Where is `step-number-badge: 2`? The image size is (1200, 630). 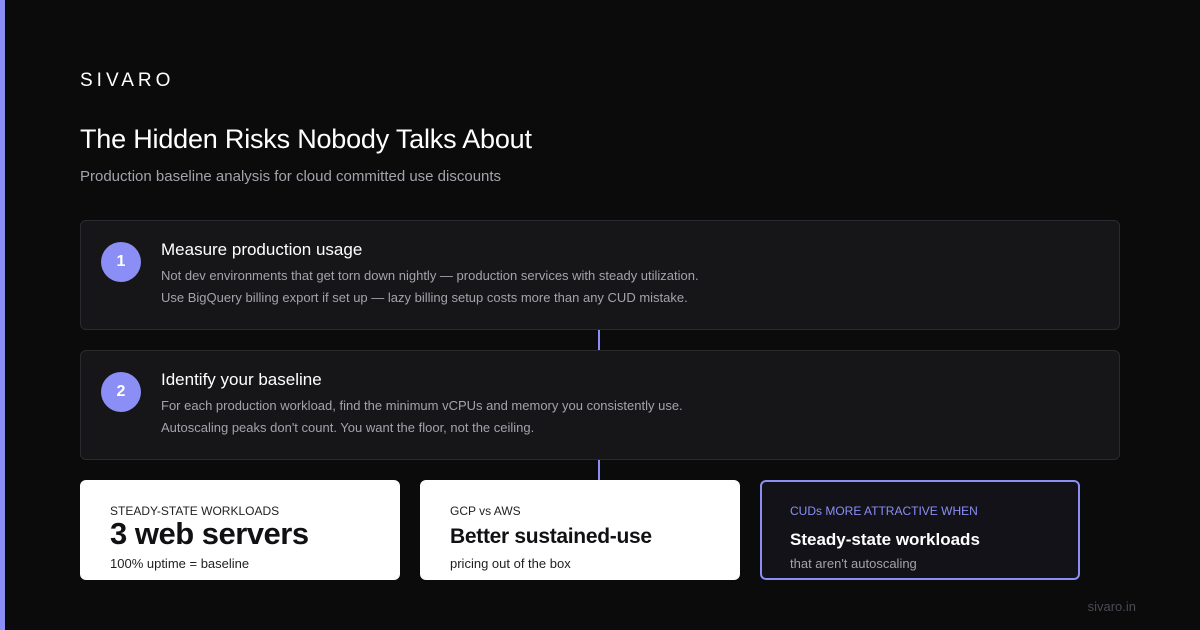 step-number-badge: 2 is located at coordinates (121, 392).